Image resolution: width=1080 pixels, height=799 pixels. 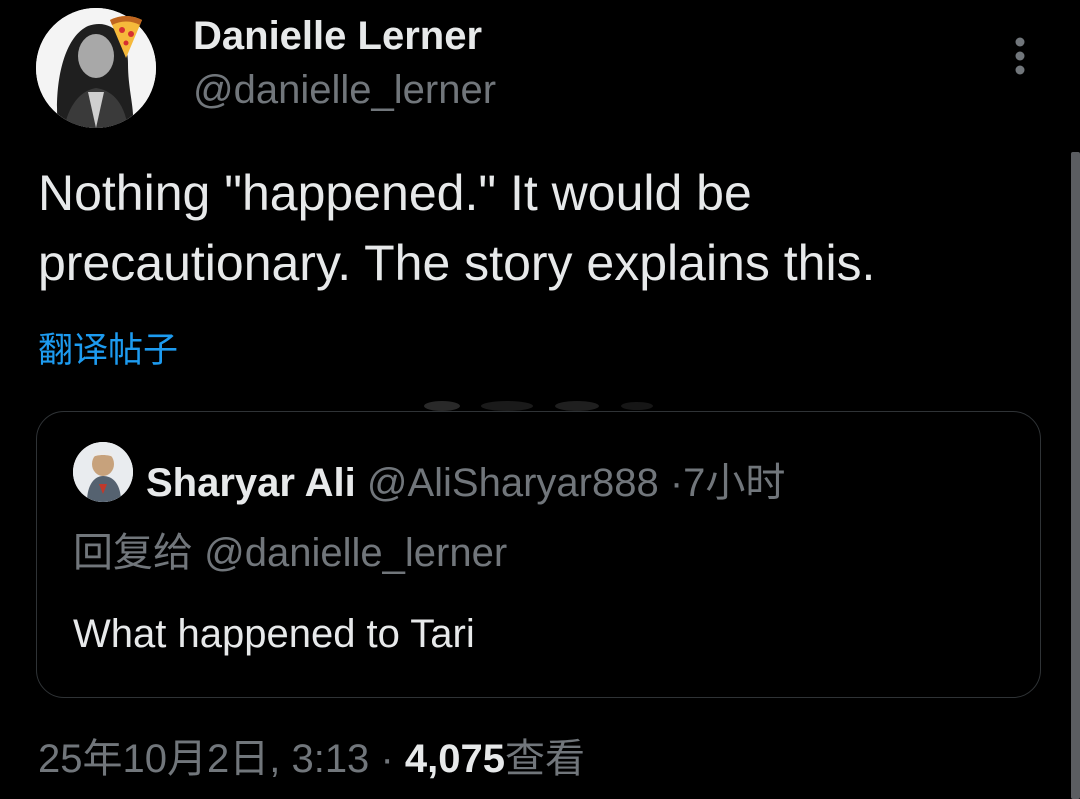 What do you see at coordinates (545, 759) in the screenshot?
I see `views-label: 查看` at bounding box center [545, 759].